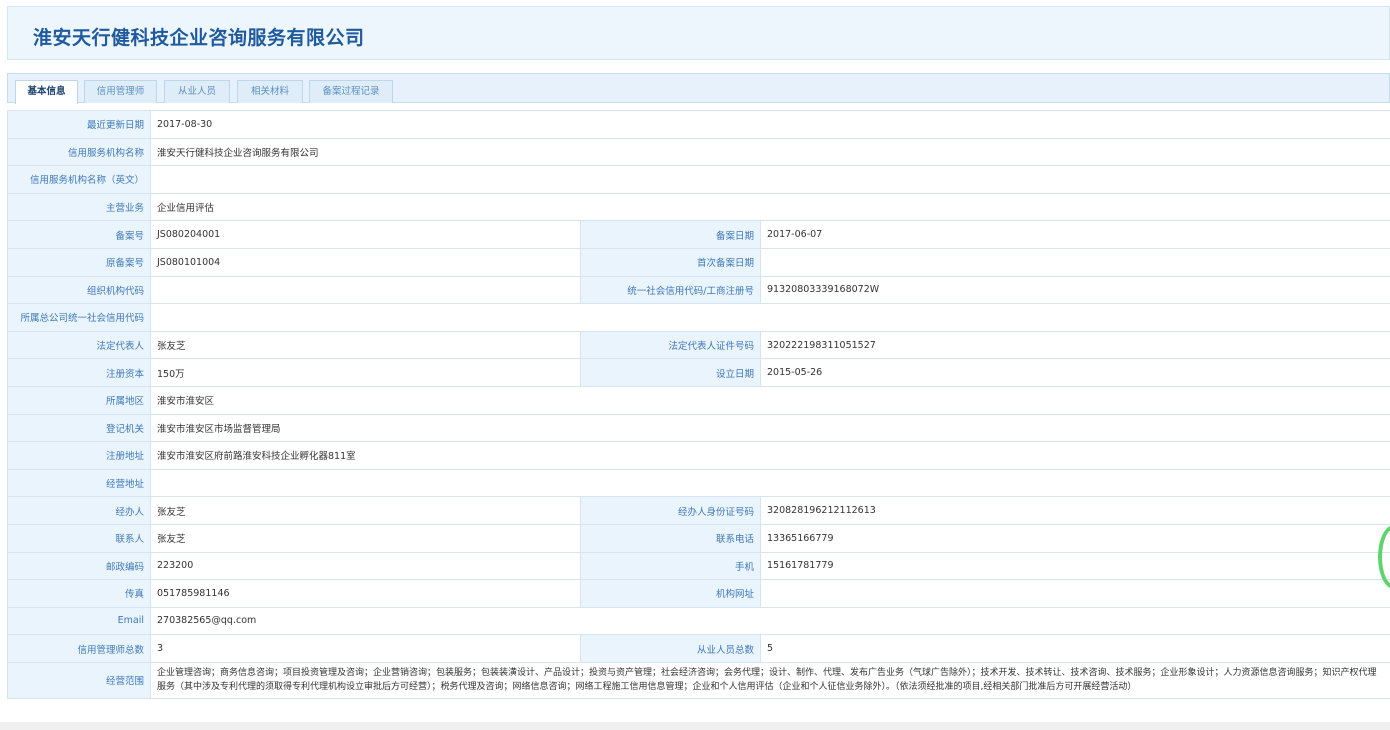 This screenshot has height=730, width=1390. What do you see at coordinates (365, 566) in the screenshot?
I see `postcode-value: 223200` at bounding box center [365, 566].